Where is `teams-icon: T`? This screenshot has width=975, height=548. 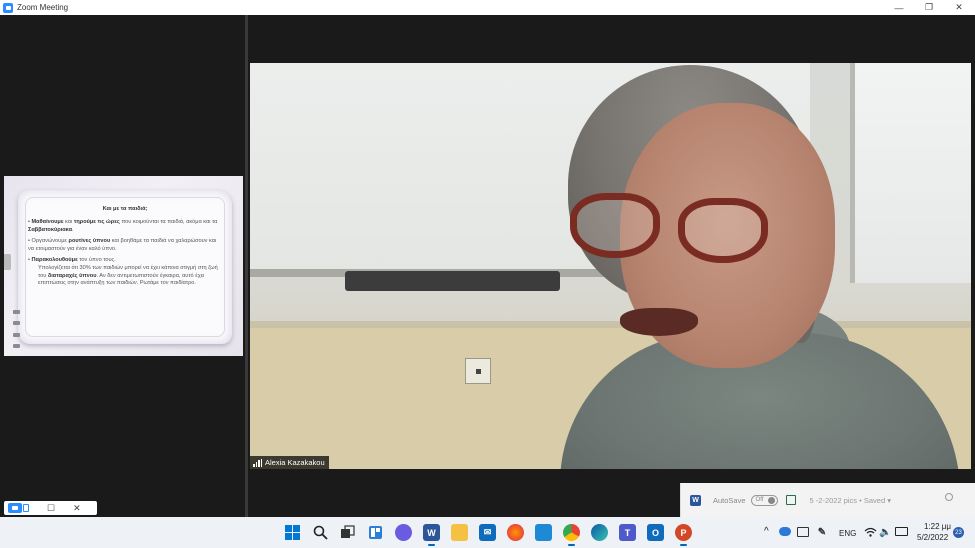
teams-icon: T is located at coordinates (627, 532).